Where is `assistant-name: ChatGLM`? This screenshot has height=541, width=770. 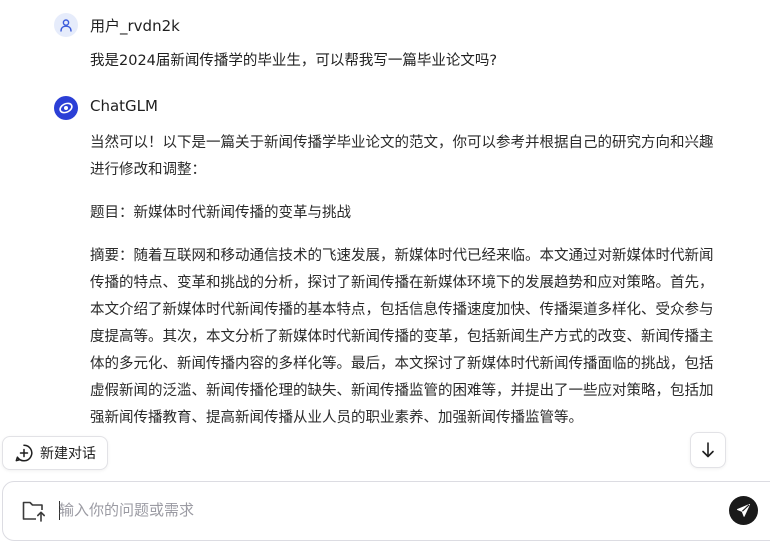
assistant-name: ChatGLM is located at coordinates (124, 106).